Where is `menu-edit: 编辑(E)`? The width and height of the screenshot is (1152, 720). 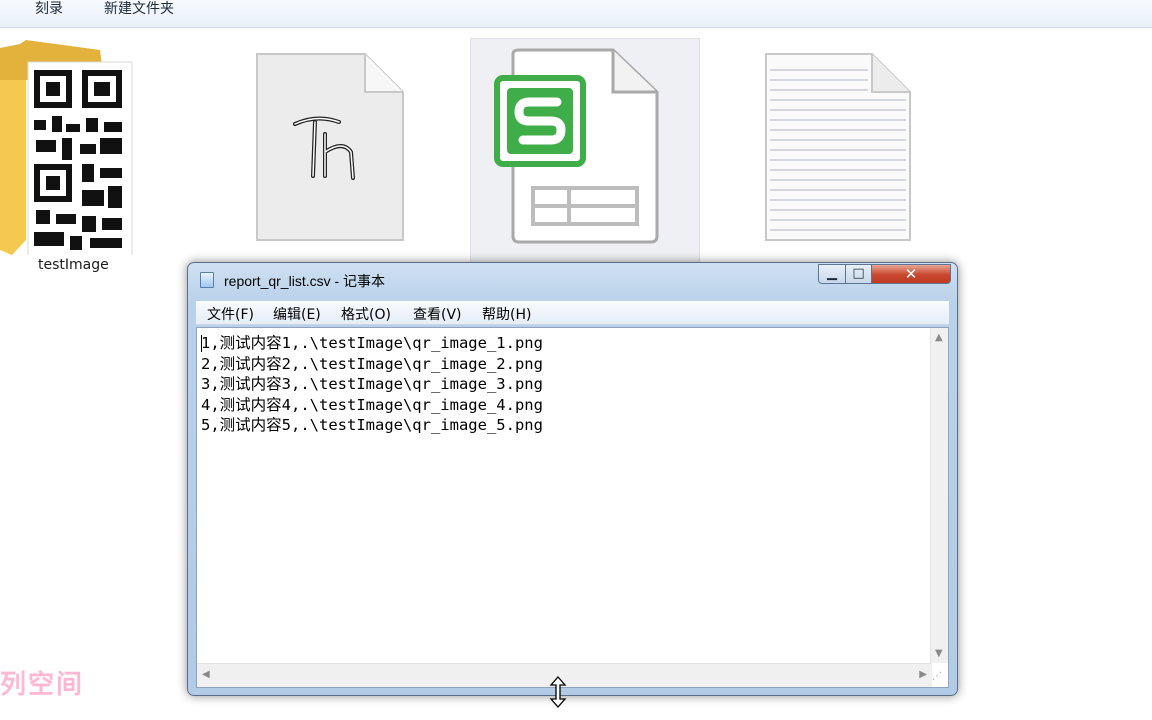
menu-edit: 编辑(E) is located at coordinates (297, 314).